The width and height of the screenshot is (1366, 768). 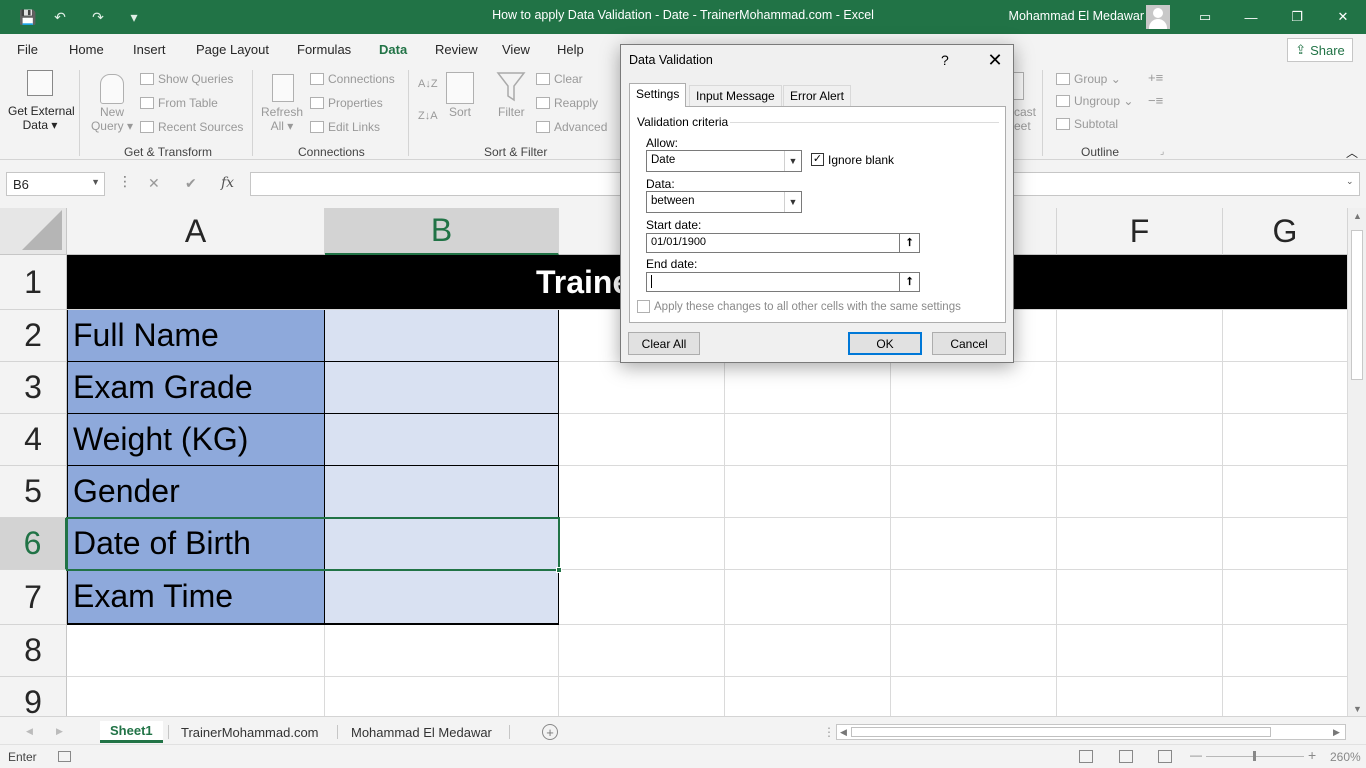 What do you see at coordinates (428, 116) in the screenshot?
I see `sort-descending-button: Z↓A` at bounding box center [428, 116].